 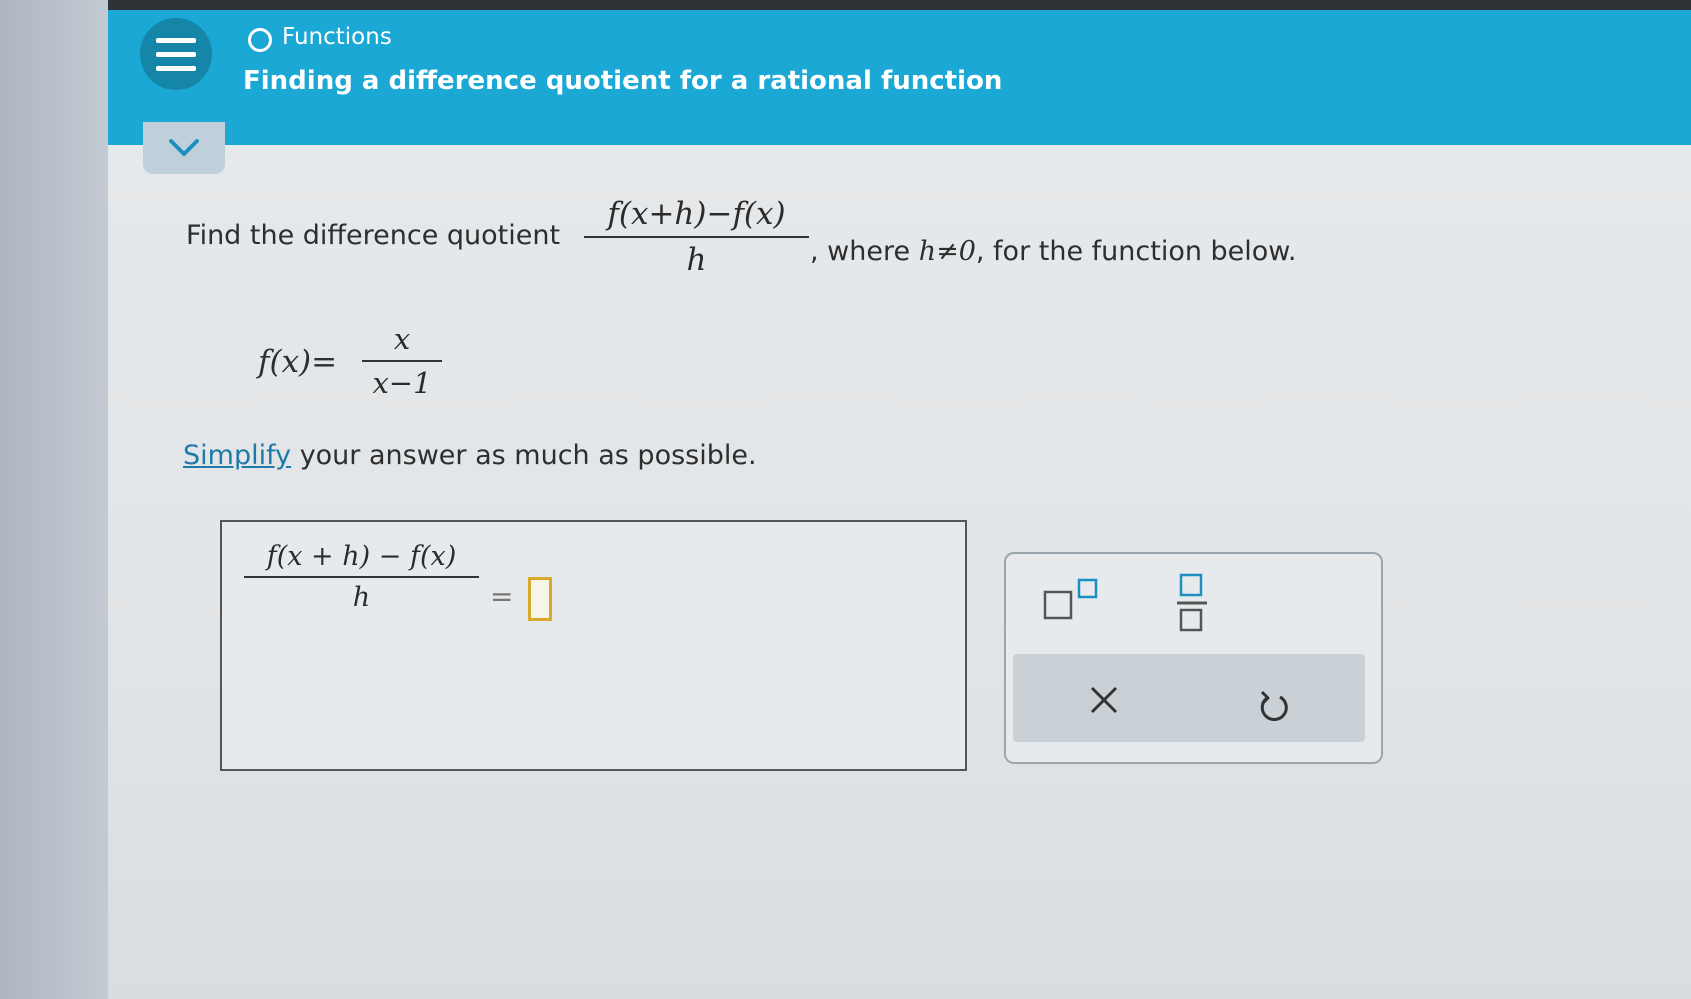 I want to click on where-text: , where, so click(x=864, y=251).